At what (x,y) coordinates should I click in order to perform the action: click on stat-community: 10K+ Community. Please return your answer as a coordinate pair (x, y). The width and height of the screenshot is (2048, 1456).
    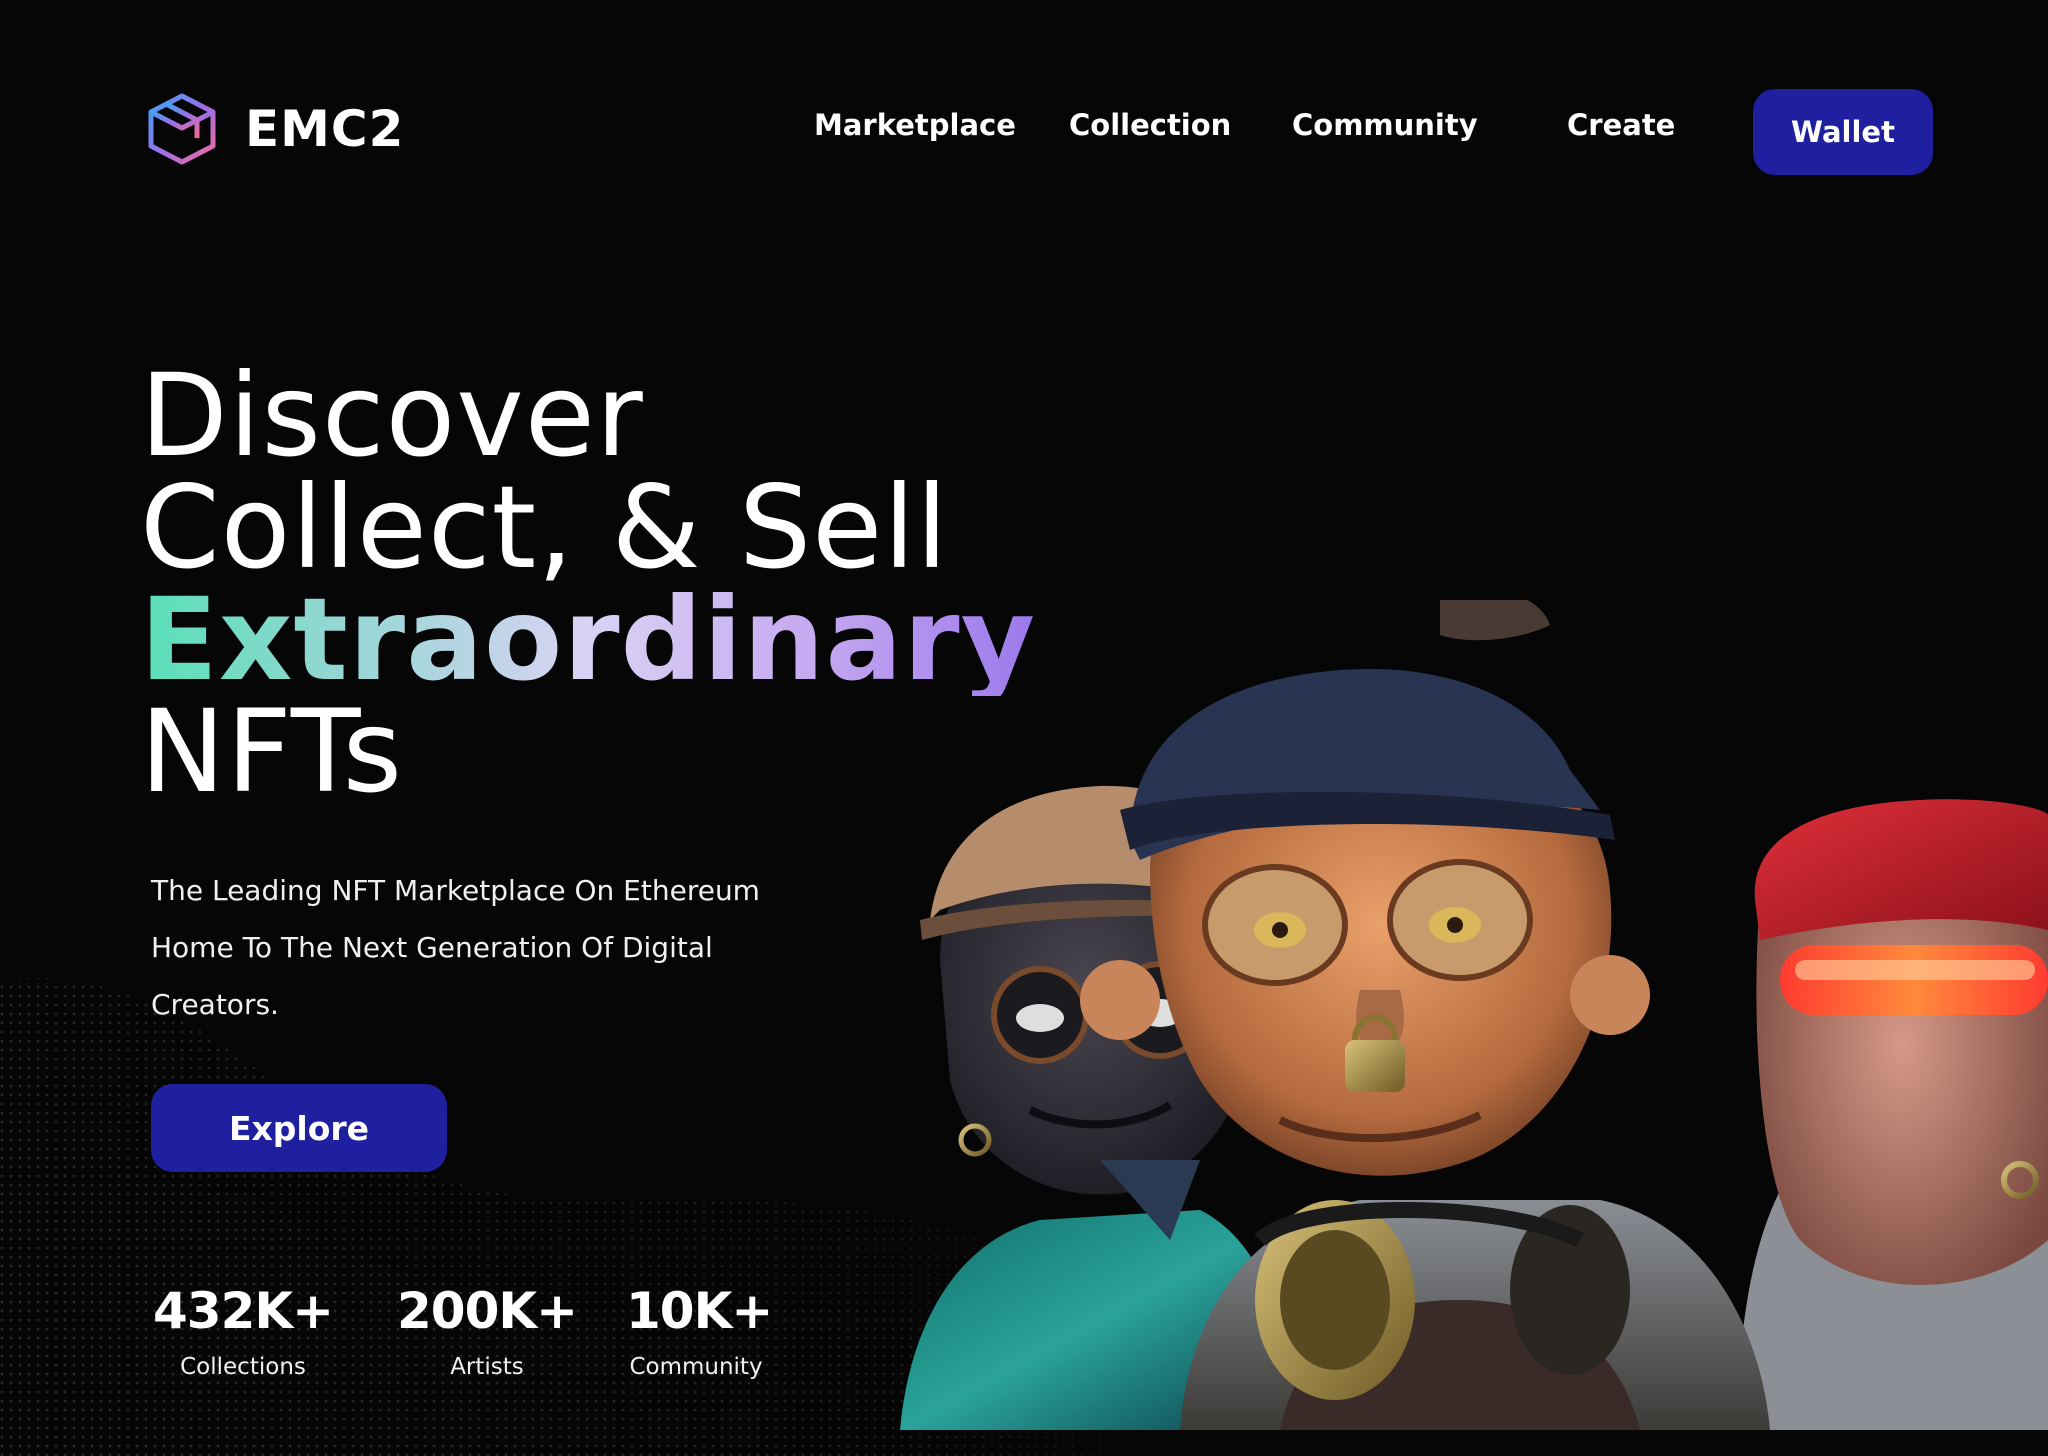
    Looking at the image, I should click on (699, 1331).